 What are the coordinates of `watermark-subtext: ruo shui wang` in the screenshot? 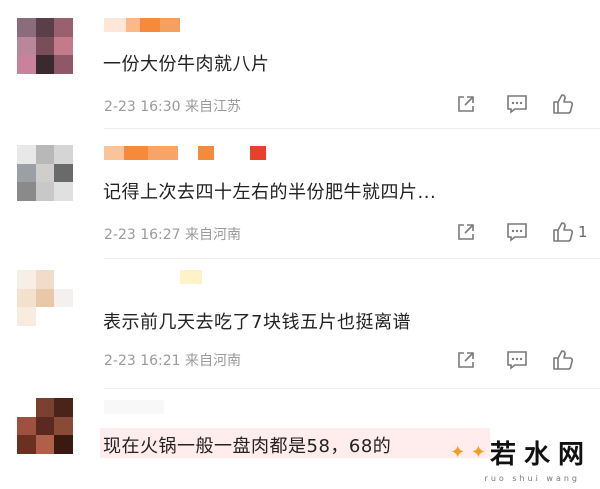 It's located at (532, 478).